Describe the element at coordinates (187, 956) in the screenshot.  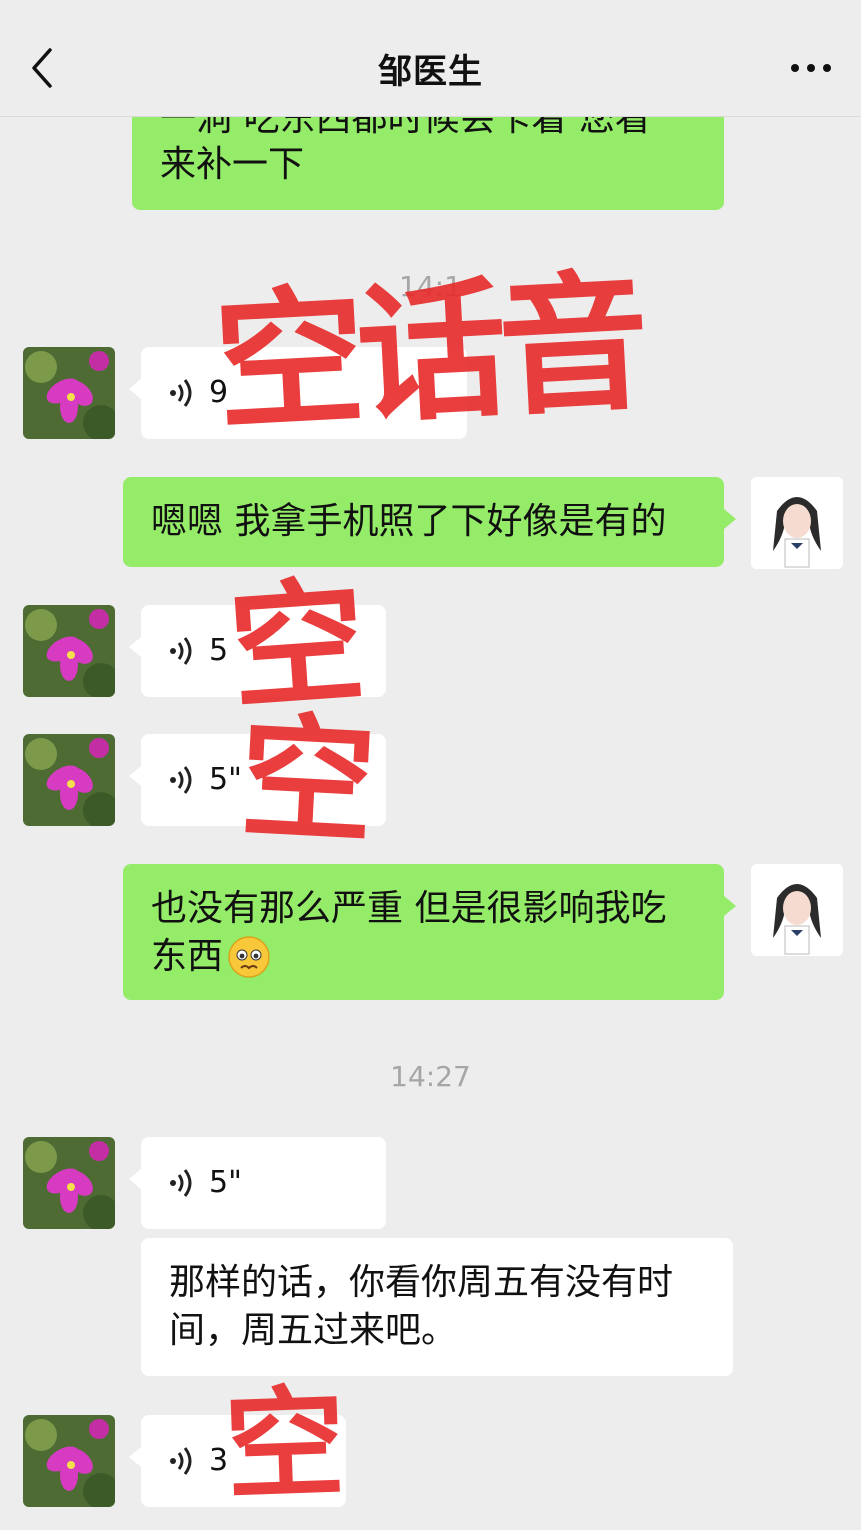
I see `message-text: 东西` at that location.